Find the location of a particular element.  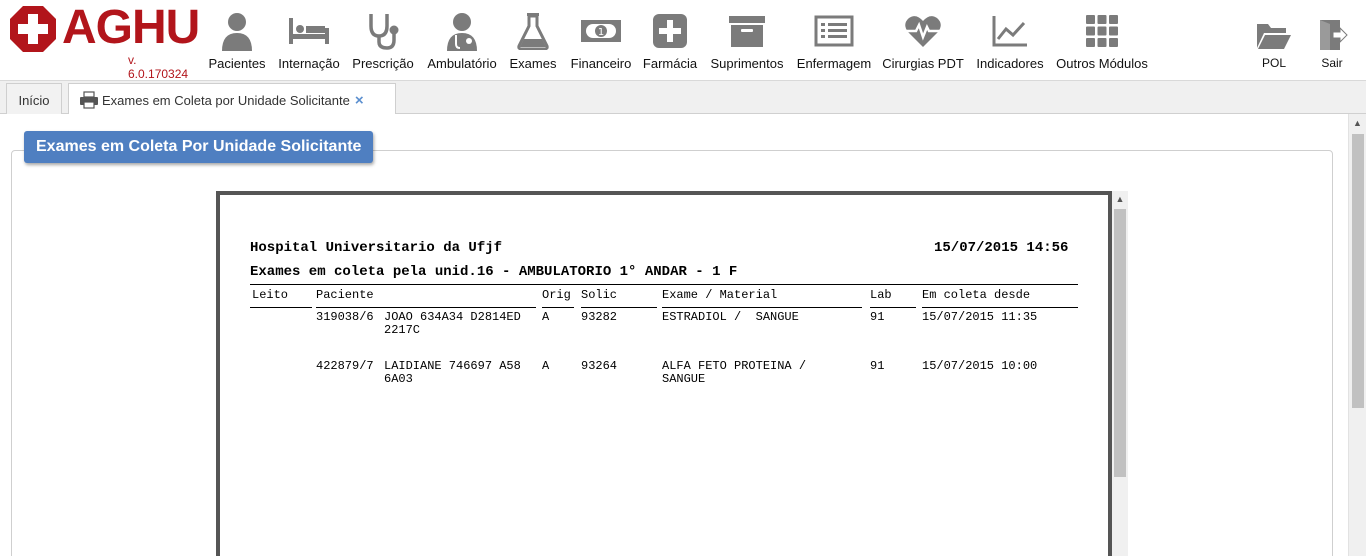

nav-label: Sair is located at coordinates (1332, 63).